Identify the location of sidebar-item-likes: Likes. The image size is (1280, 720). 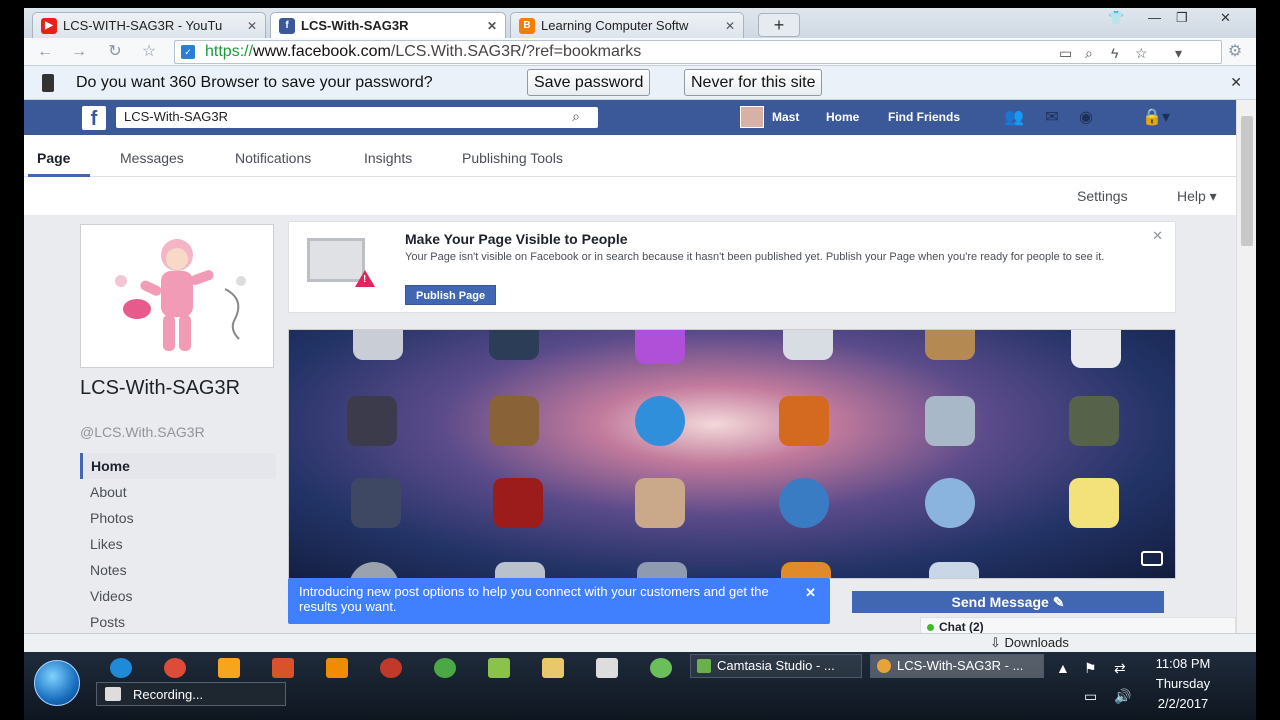
(178, 544).